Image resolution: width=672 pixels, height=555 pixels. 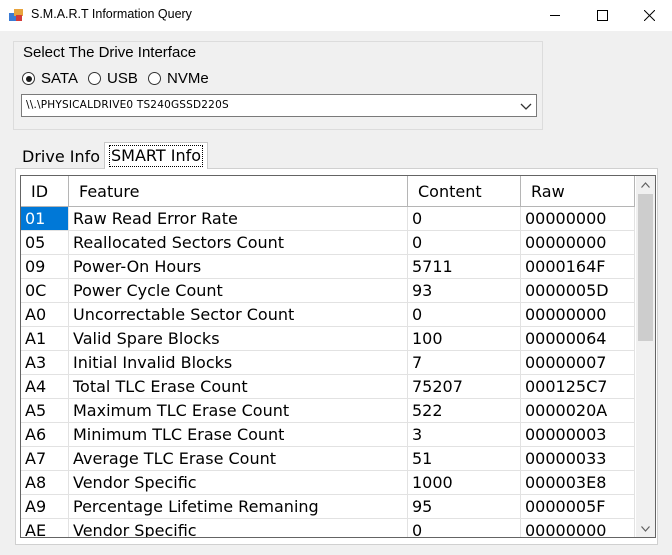 I want to click on cell-raw: 0000005D, so click(x=578, y=291).